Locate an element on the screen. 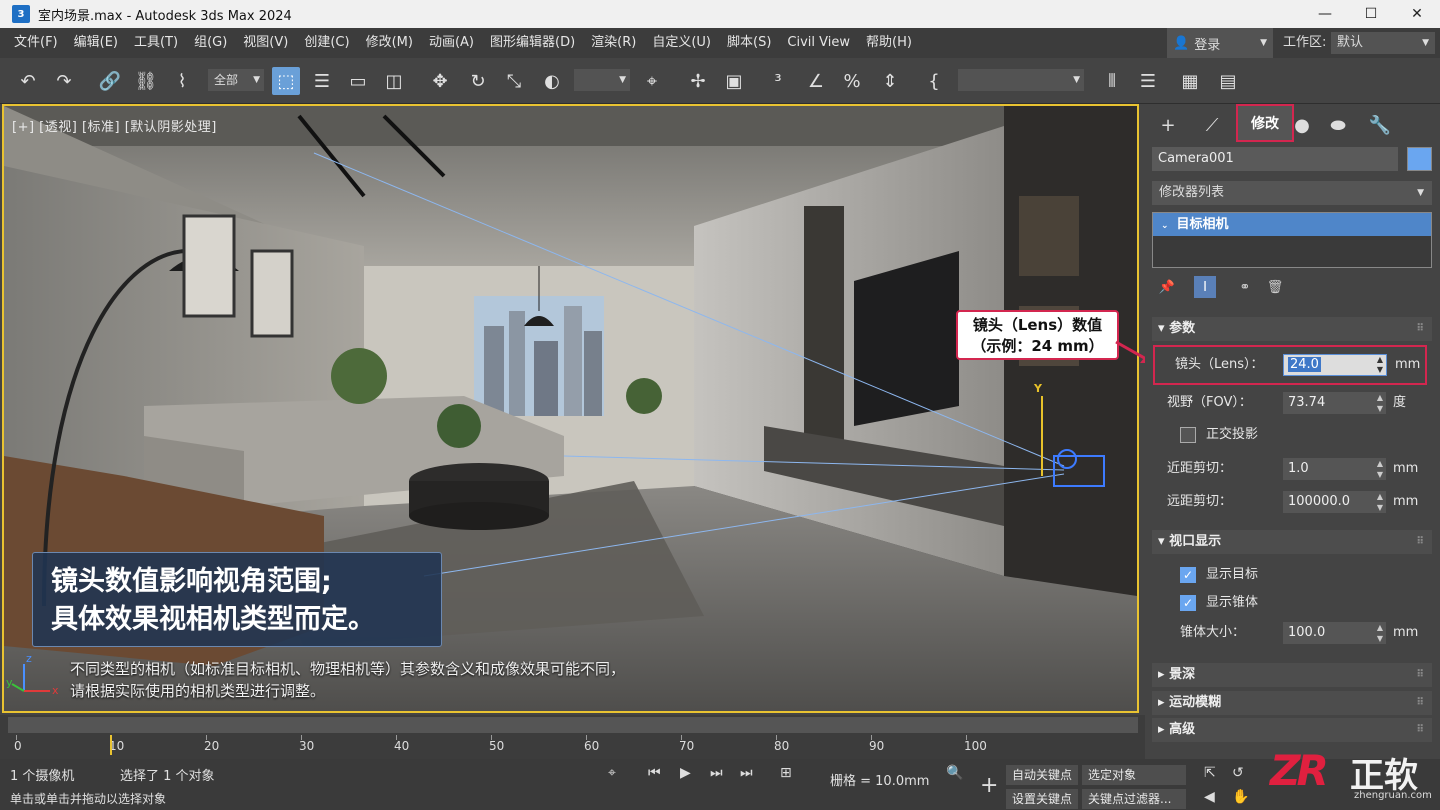  motion-blur-rollout-header: ▸ 运动模糊 ⠿ is located at coordinates (1292, 703).